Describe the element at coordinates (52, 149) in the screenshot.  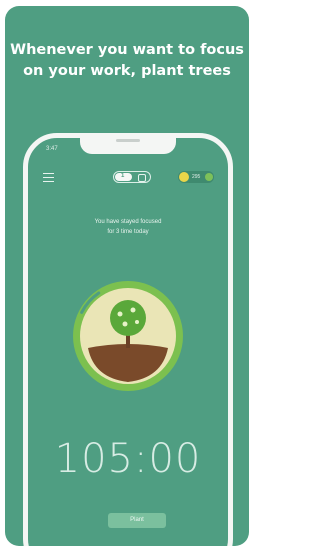
I see `status-bar-time: 3:47` at that location.